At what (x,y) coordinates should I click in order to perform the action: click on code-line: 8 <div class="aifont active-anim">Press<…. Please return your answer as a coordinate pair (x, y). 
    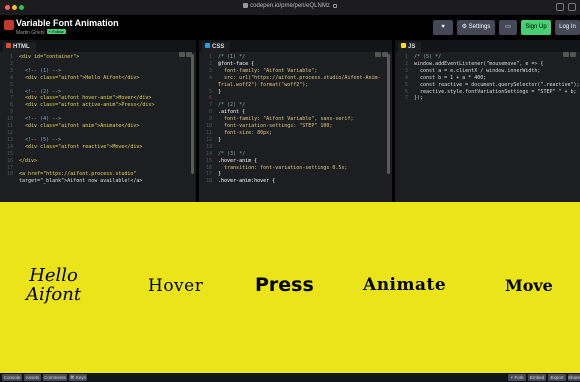
    Looking at the image, I should click on (98, 105).